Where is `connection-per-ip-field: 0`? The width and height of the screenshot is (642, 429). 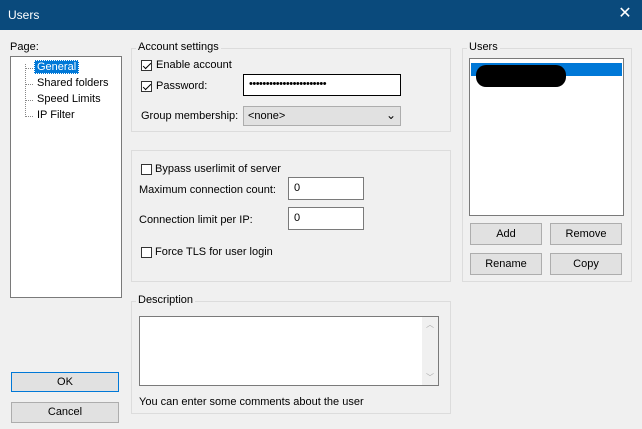
connection-per-ip-field: 0 is located at coordinates (326, 218).